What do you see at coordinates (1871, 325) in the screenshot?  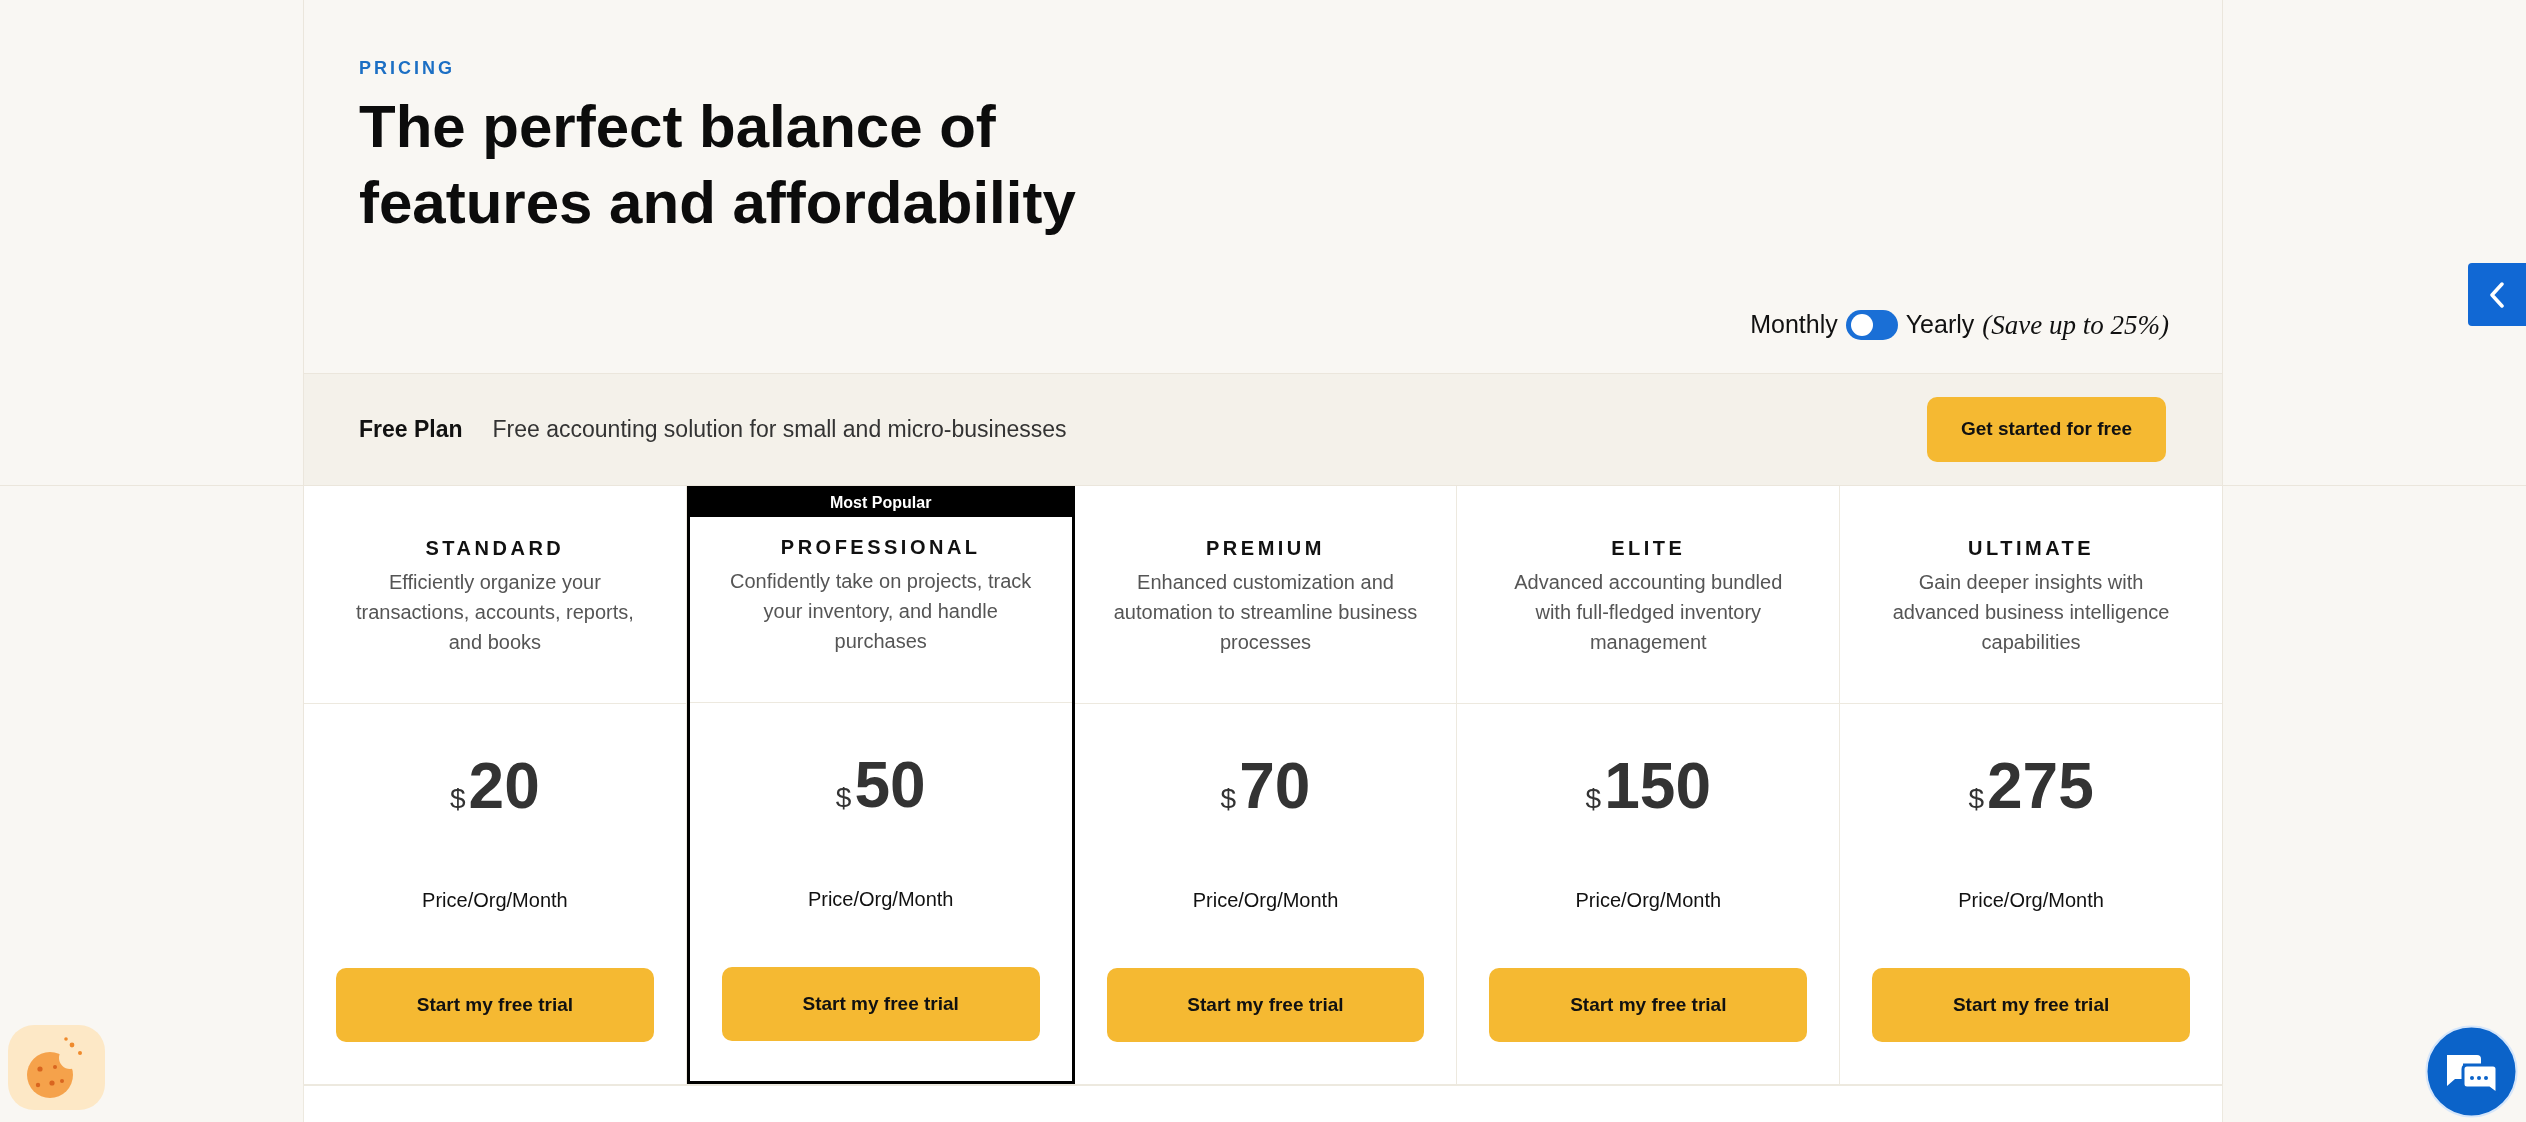 I see `billing-toggle` at bounding box center [1871, 325].